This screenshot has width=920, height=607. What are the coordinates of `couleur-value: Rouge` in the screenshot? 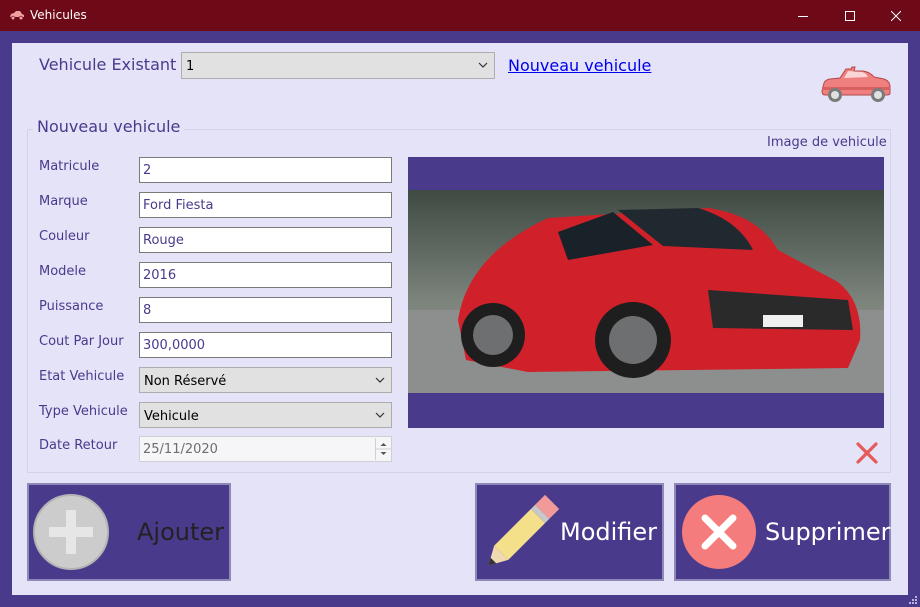 It's located at (163, 240).